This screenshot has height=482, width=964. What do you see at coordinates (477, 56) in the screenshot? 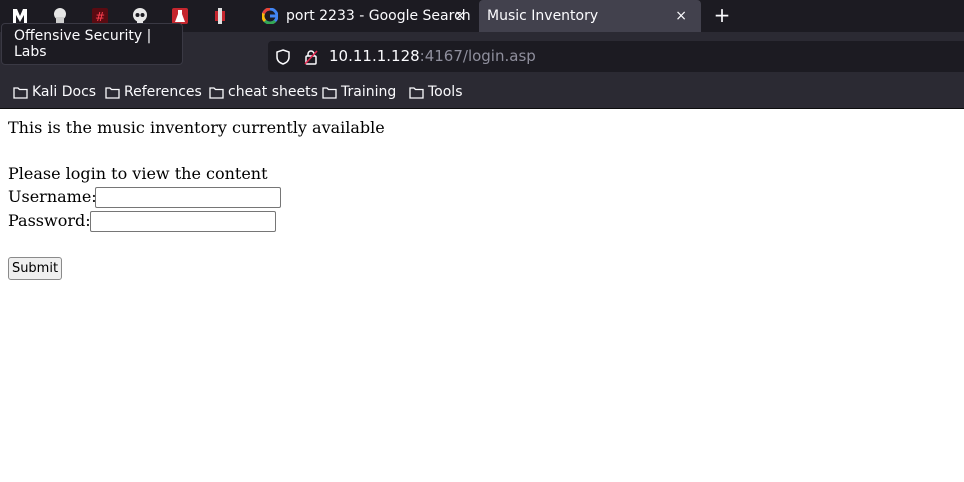
I see `url-path: :4167/login.asp` at bounding box center [477, 56].